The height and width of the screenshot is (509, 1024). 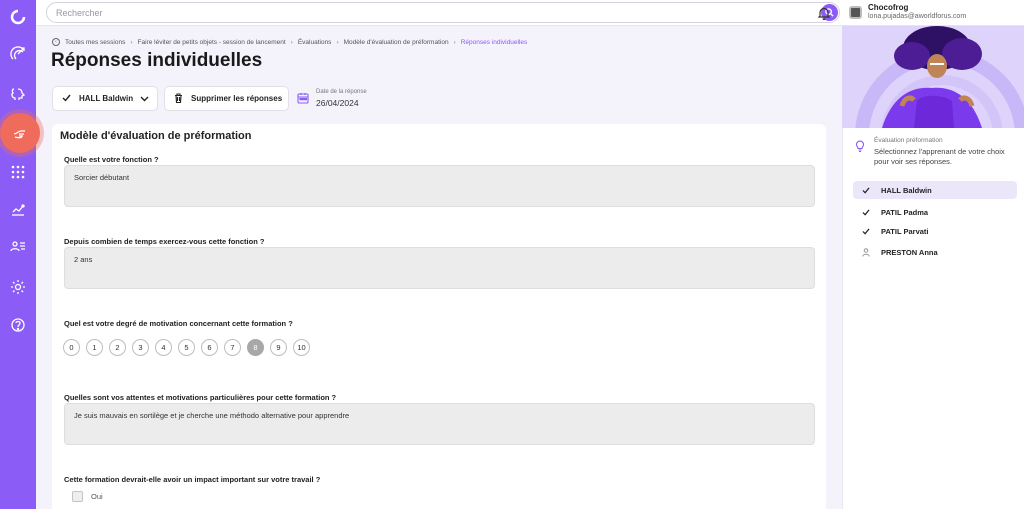 What do you see at coordinates (156, 136) in the screenshot?
I see `form-title: Modèle d'évaluation de préformation` at bounding box center [156, 136].